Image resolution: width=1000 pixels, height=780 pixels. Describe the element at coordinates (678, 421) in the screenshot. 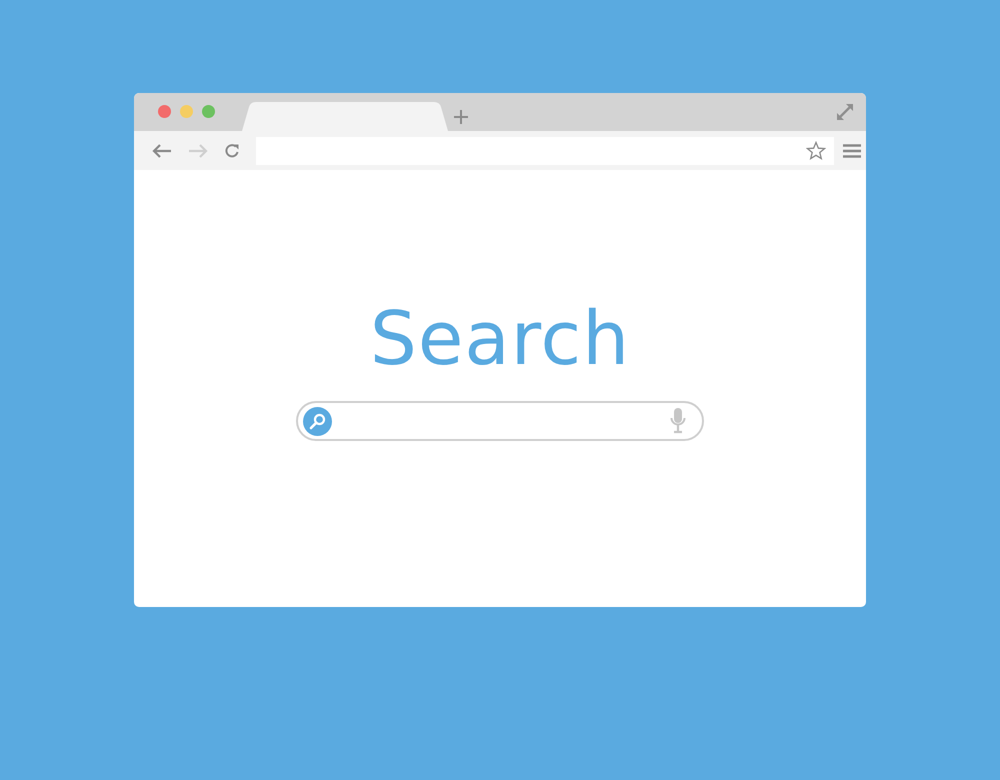

I see `microphone-icon` at that location.